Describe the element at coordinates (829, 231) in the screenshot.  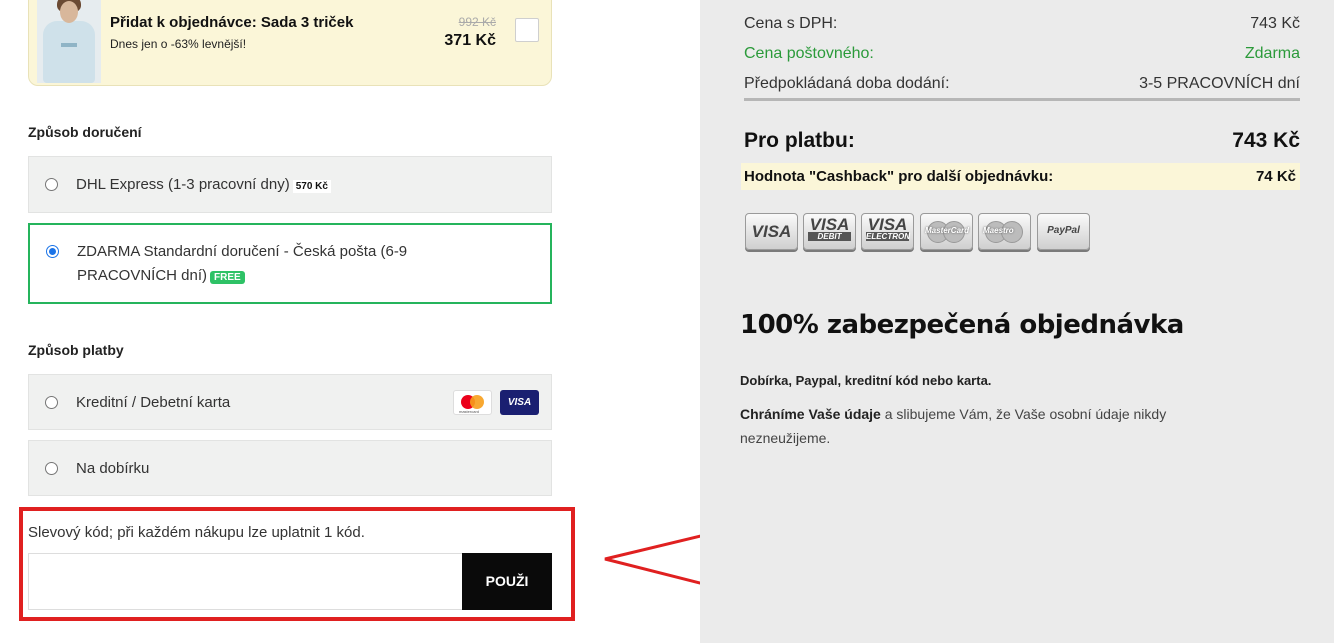
I see `visa-debit-logo: VISA DEBIT` at that location.